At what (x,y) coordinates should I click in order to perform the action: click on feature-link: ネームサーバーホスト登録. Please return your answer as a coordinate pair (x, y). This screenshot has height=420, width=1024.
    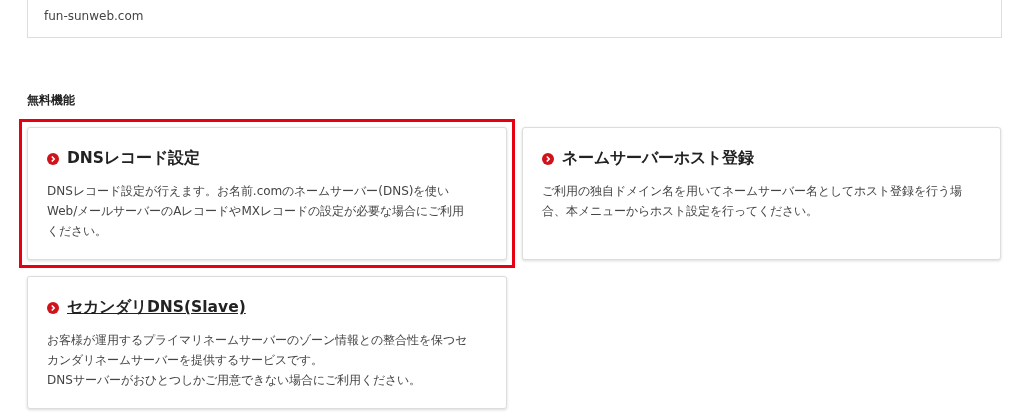
    Looking at the image, I should click on (658, 158).